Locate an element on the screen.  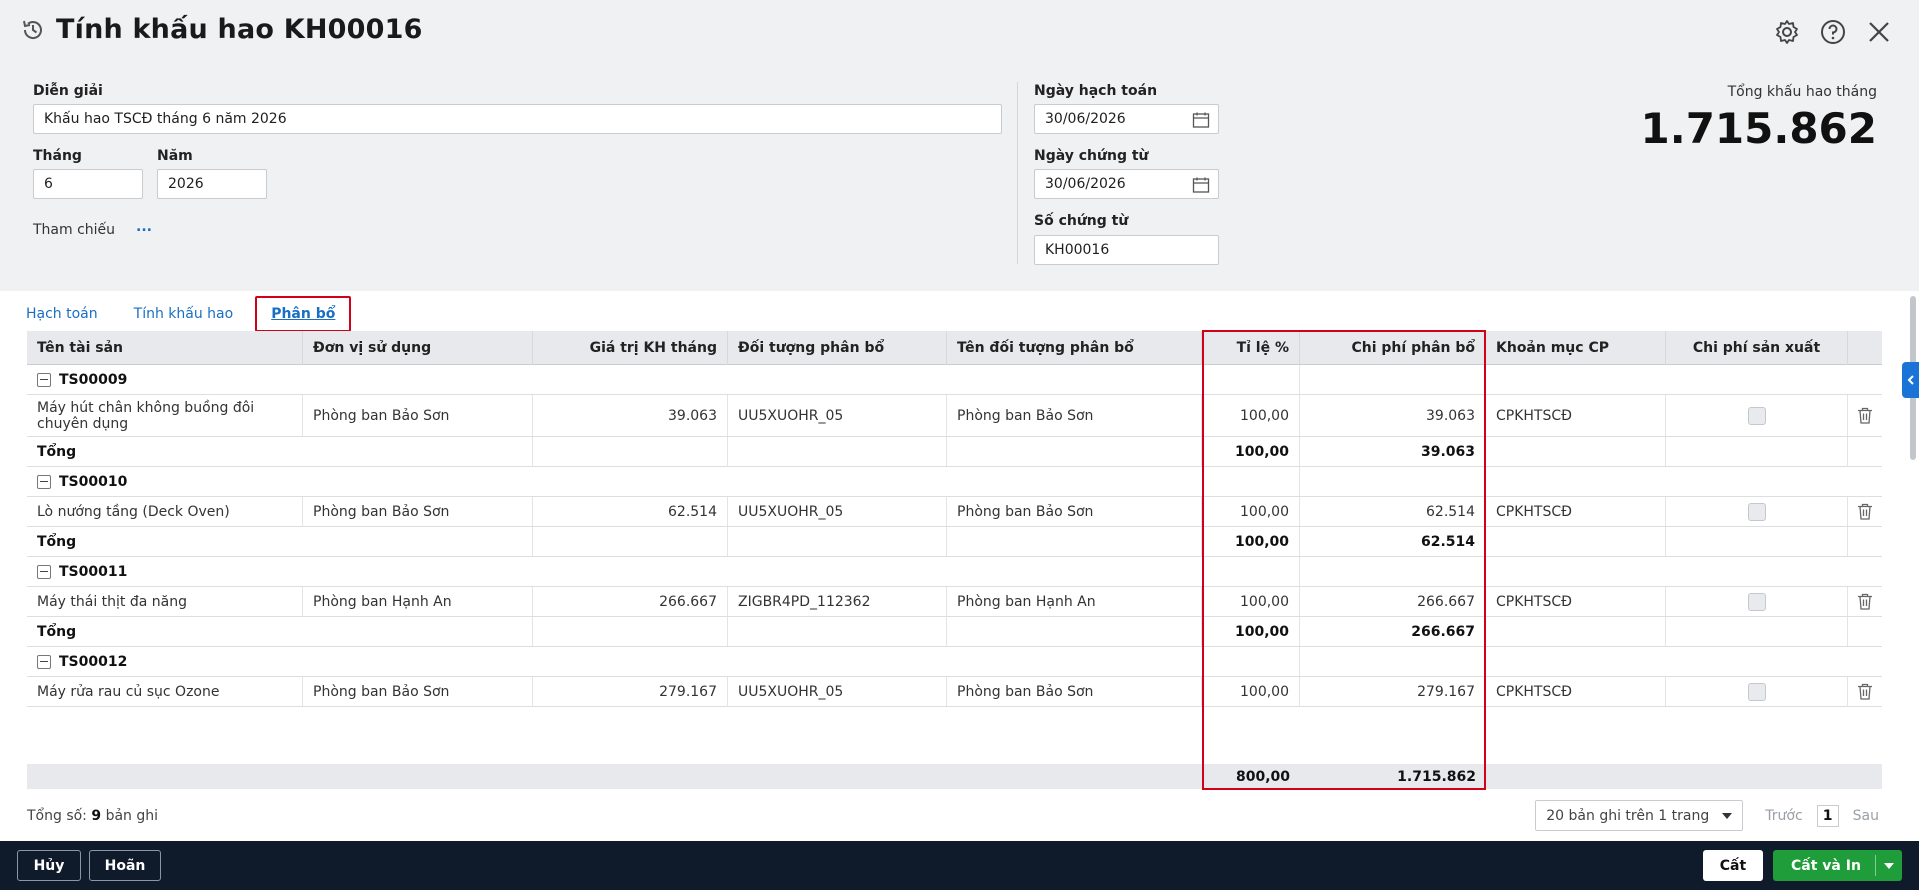
page-size-select: 20 bản ghi trên 1 trang is located at coordinates (1639, 815).